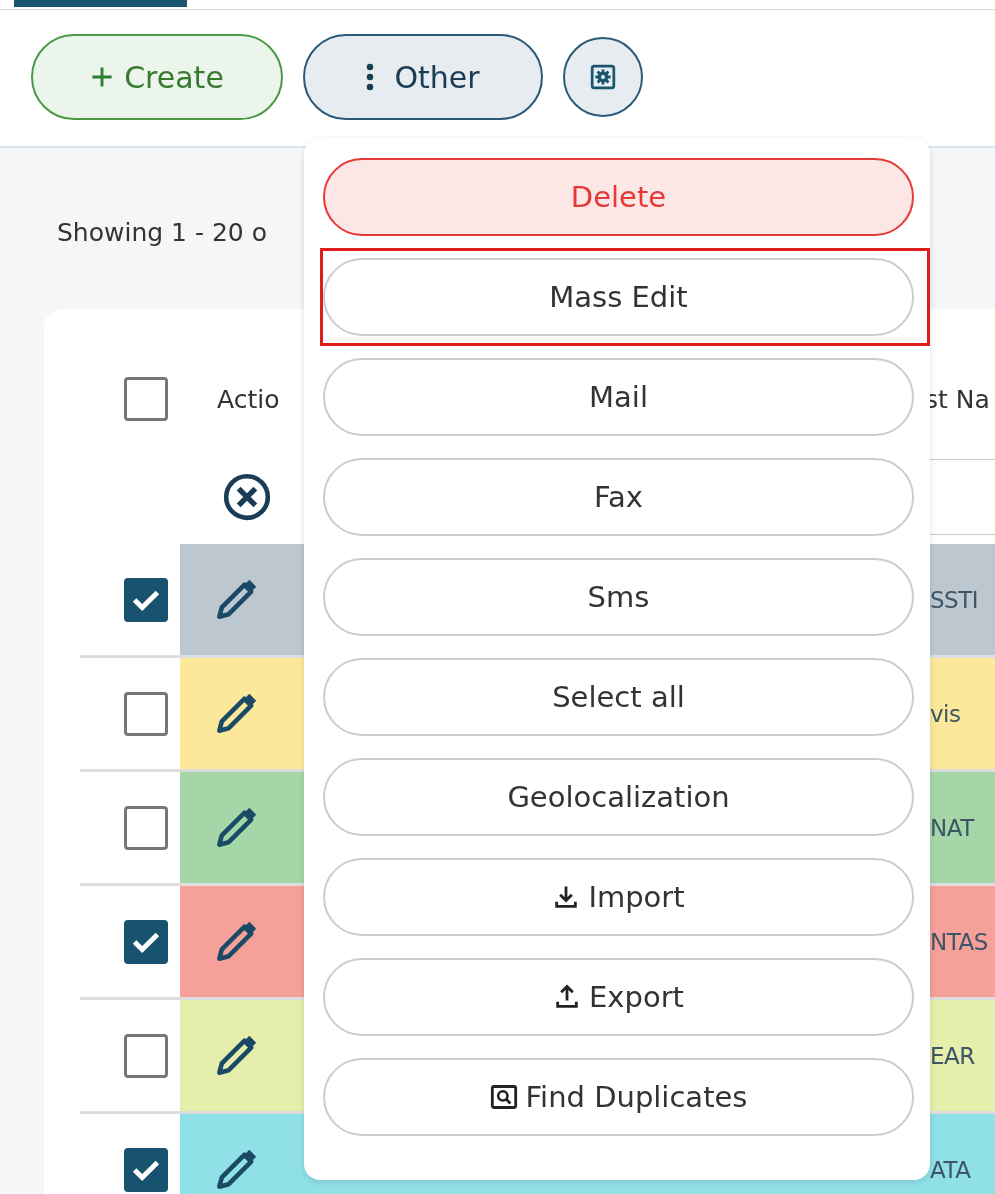 Image resolution: width=995 pixels, height=1194 pixels. I want to click on table-cell: vis, so click(945, 713).